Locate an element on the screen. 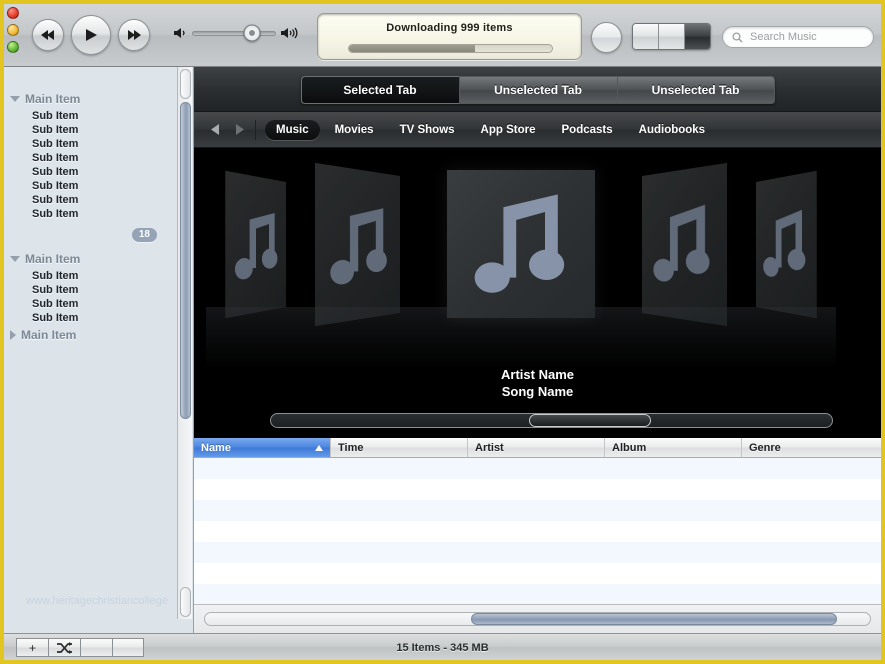 The image size is (885, 664). view-mode-coverflow is located at coordinates (697, 36).